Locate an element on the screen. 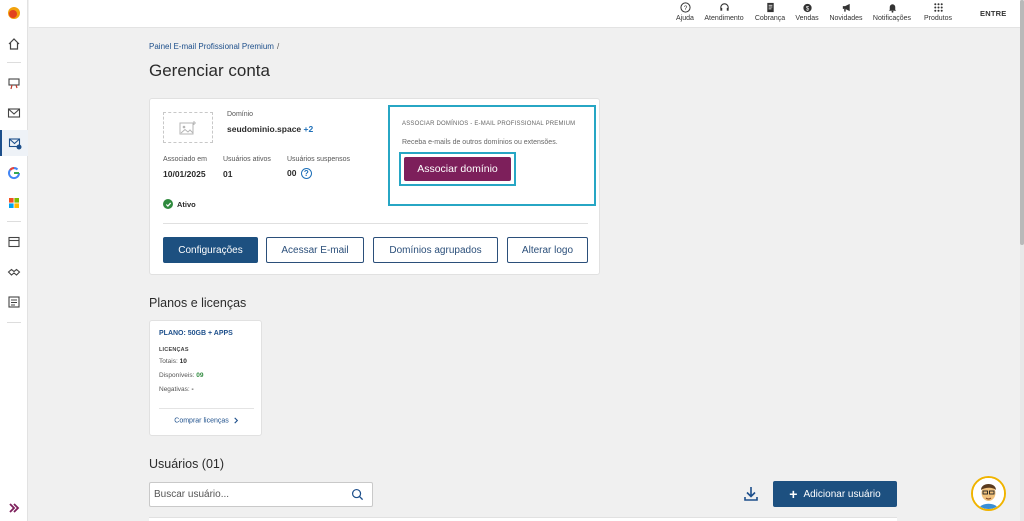 The width and height of the screenshot is (1024, 521). news-label: Novidades is located at coordinates (846, 18).